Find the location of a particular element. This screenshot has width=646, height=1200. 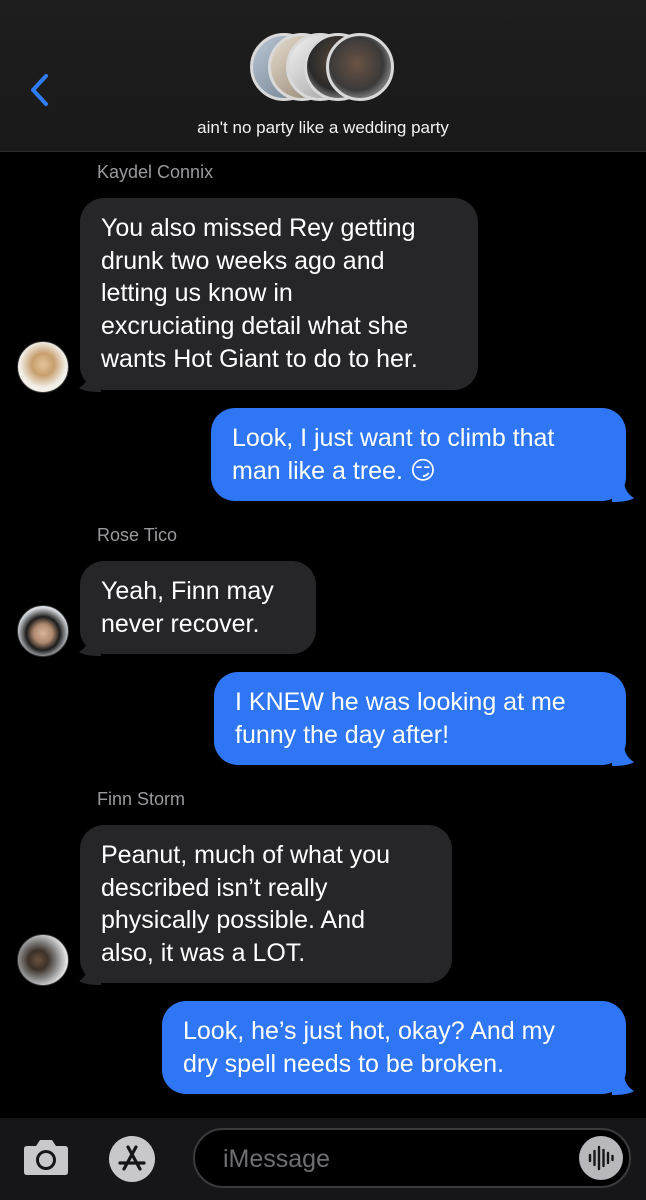

message-line: Look, I just want to climb that is located at coordinates (393, 438).